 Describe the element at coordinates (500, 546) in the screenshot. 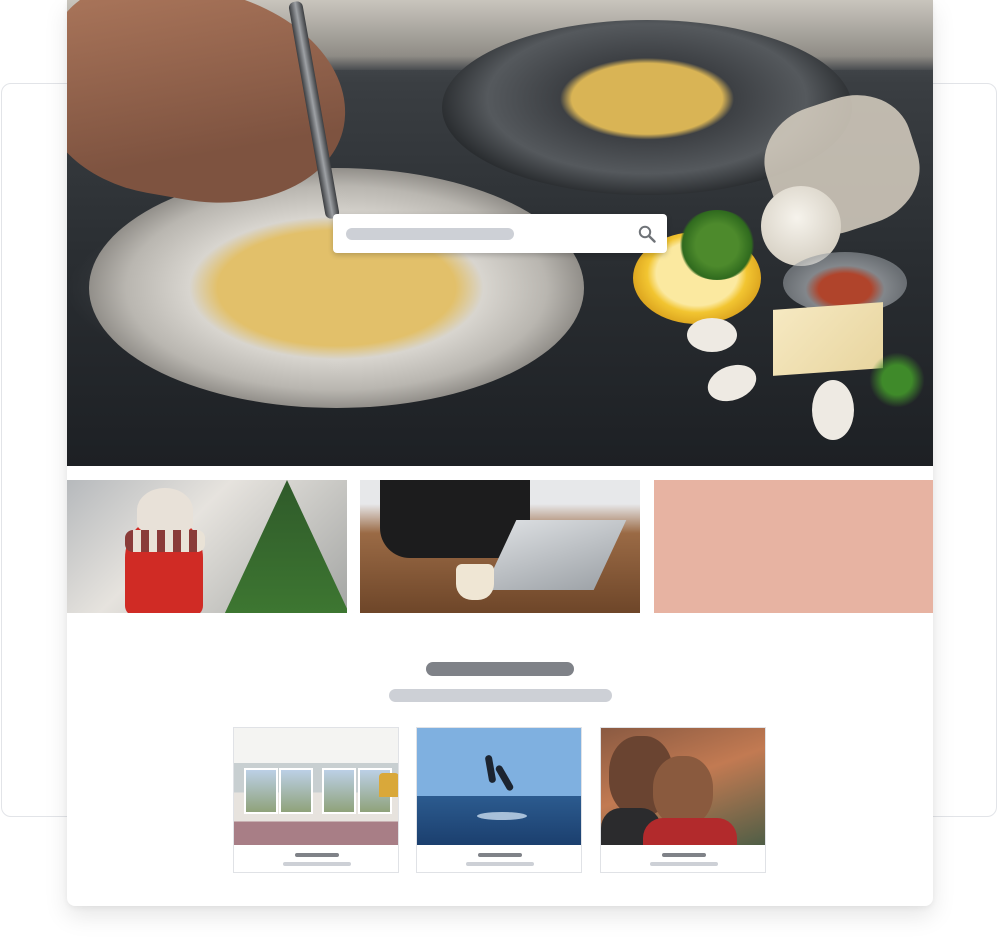

I see `thumbnail-laptop-coffee` at that location.